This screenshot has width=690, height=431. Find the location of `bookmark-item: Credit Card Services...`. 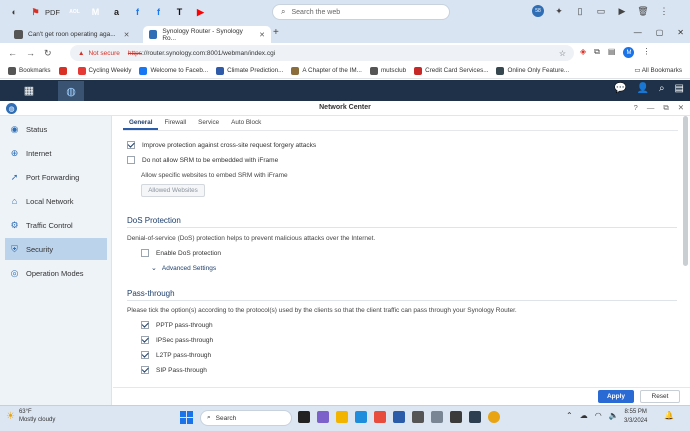

bookmark-item: Credit Card Services... is located at coordinates (451, 70).